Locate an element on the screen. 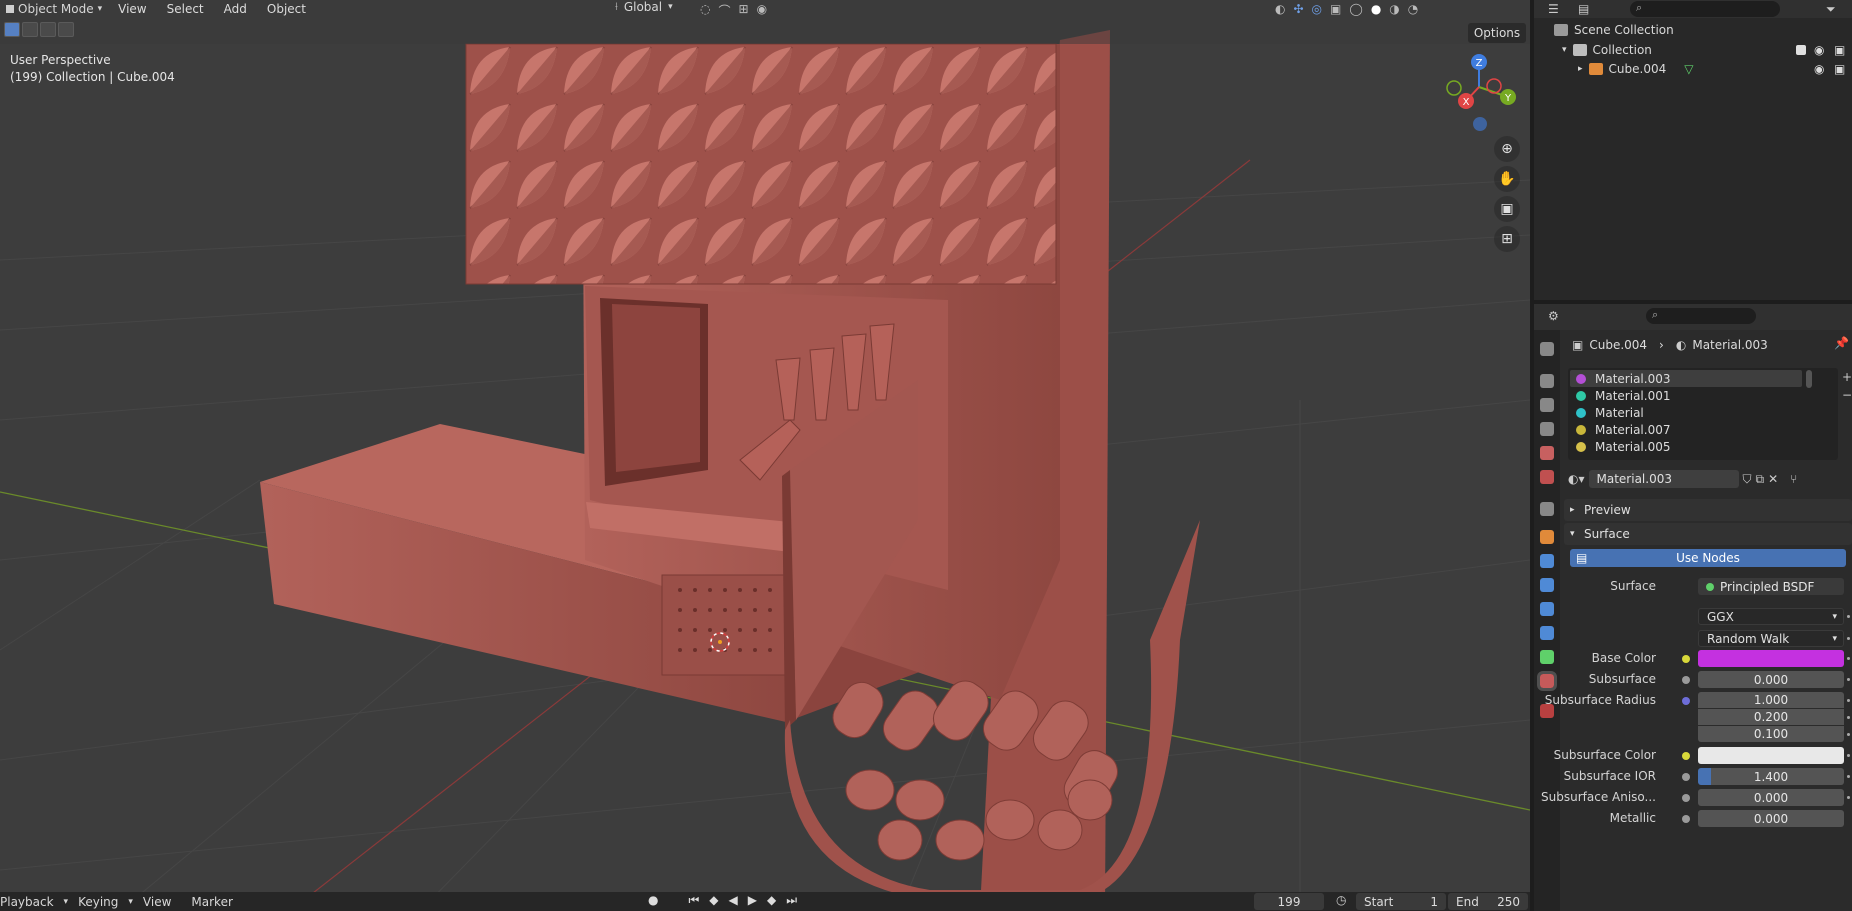 Image resolution: width=1852 pixels, height=911 pixels. outliner-row-cube004: ▸ Cube.004 ▽ ◉ ▣ is located at coordinates (1693, 69).